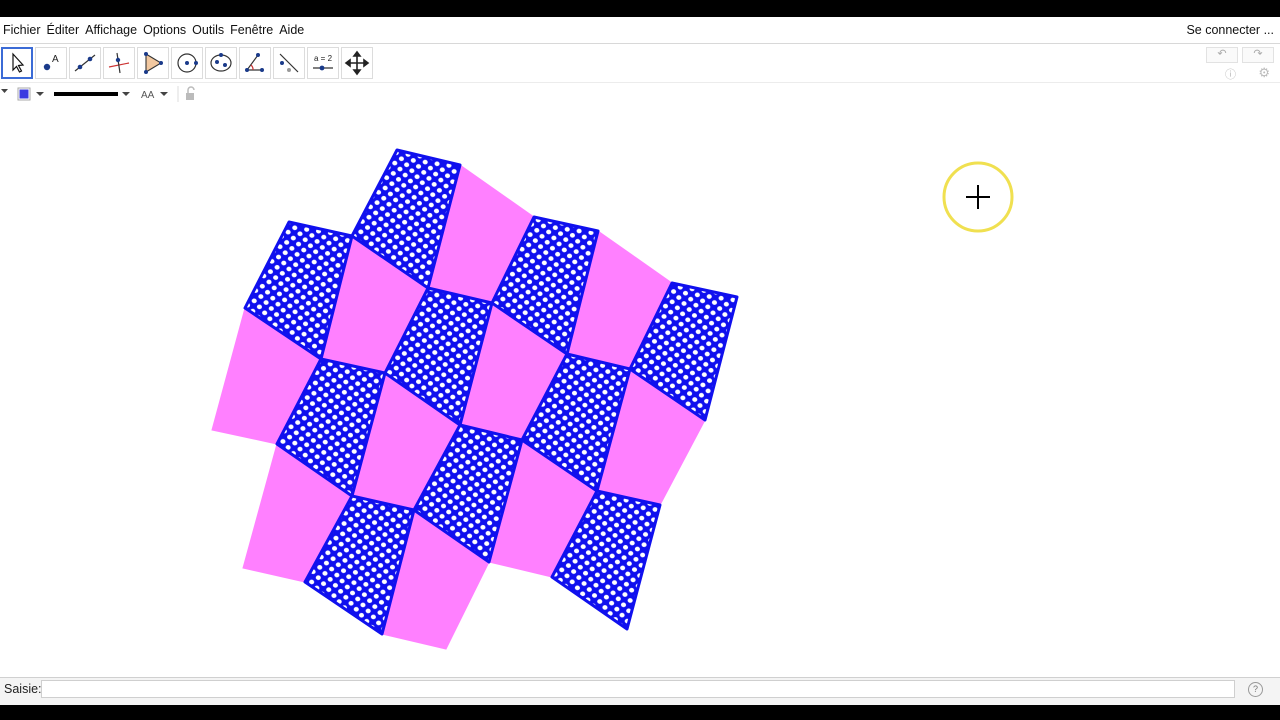  Describe the element at coordinates (1264, 73) in the screenshot. I see `gear-icon: ⚙` at that location.